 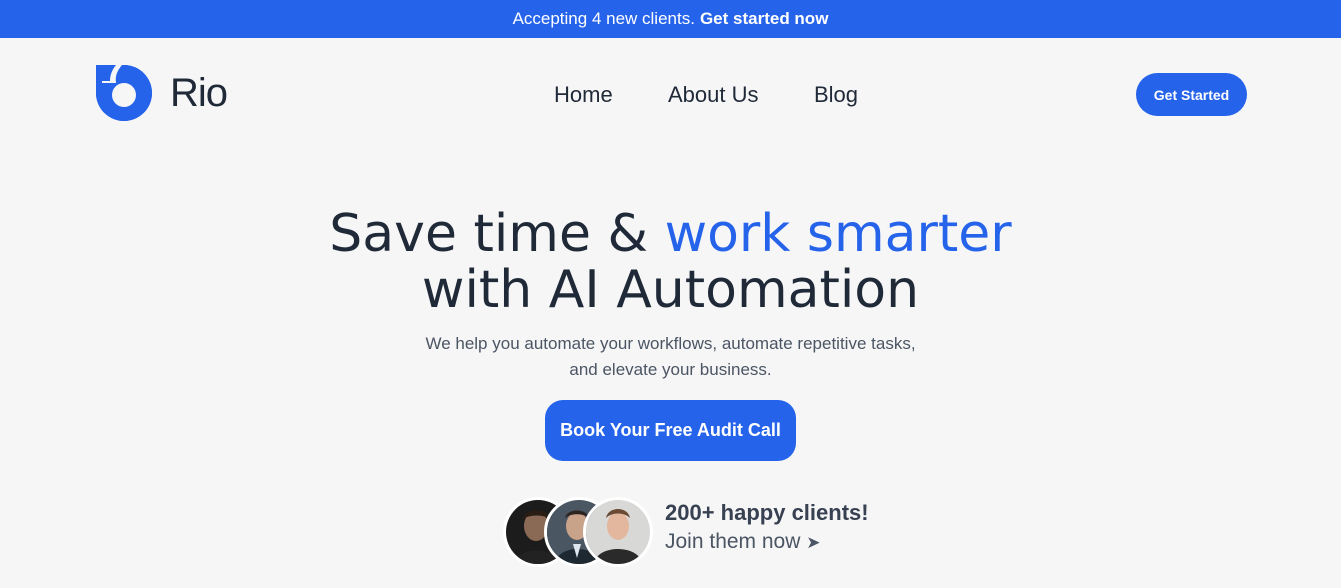 I want to click on arrow-right-icon: ➤, so click(x=813, y=542).